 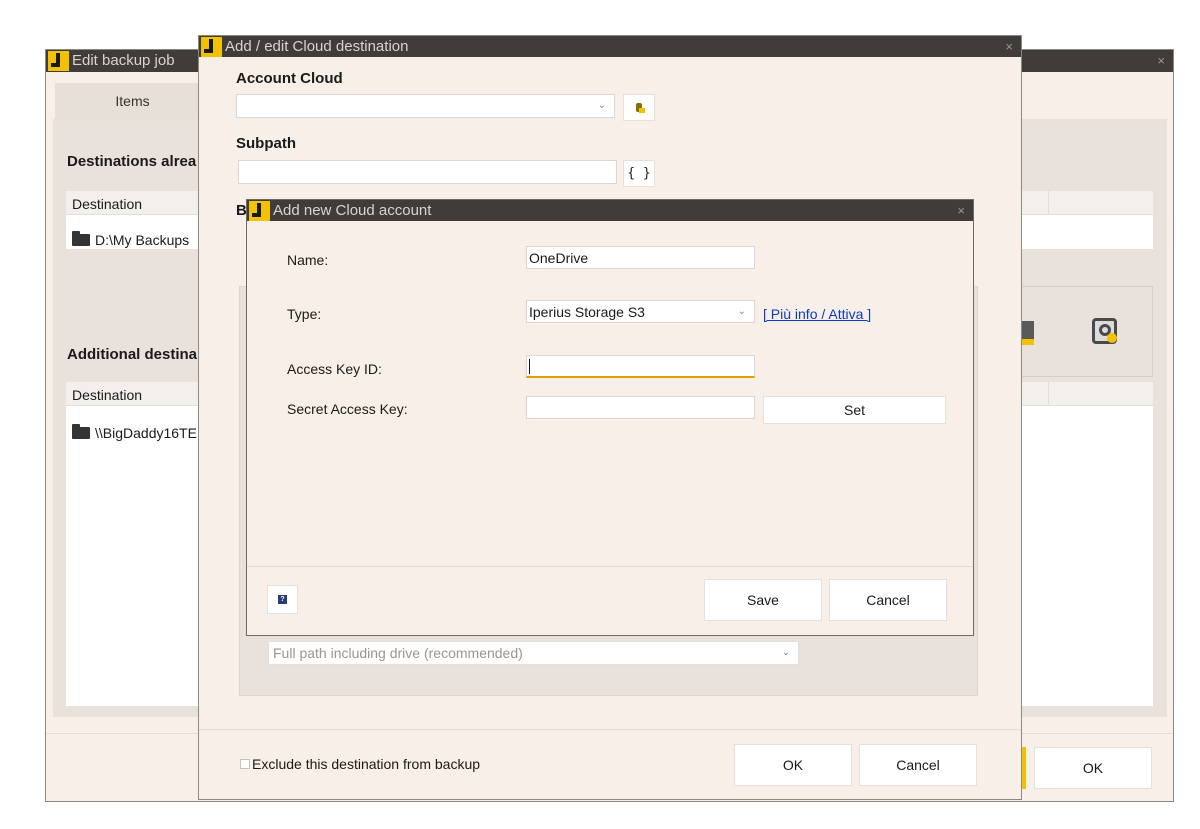 What do you see at coordinates (640, 407) in the screenshot?
I see `secret-key-input` at bounding box center [640, 407].